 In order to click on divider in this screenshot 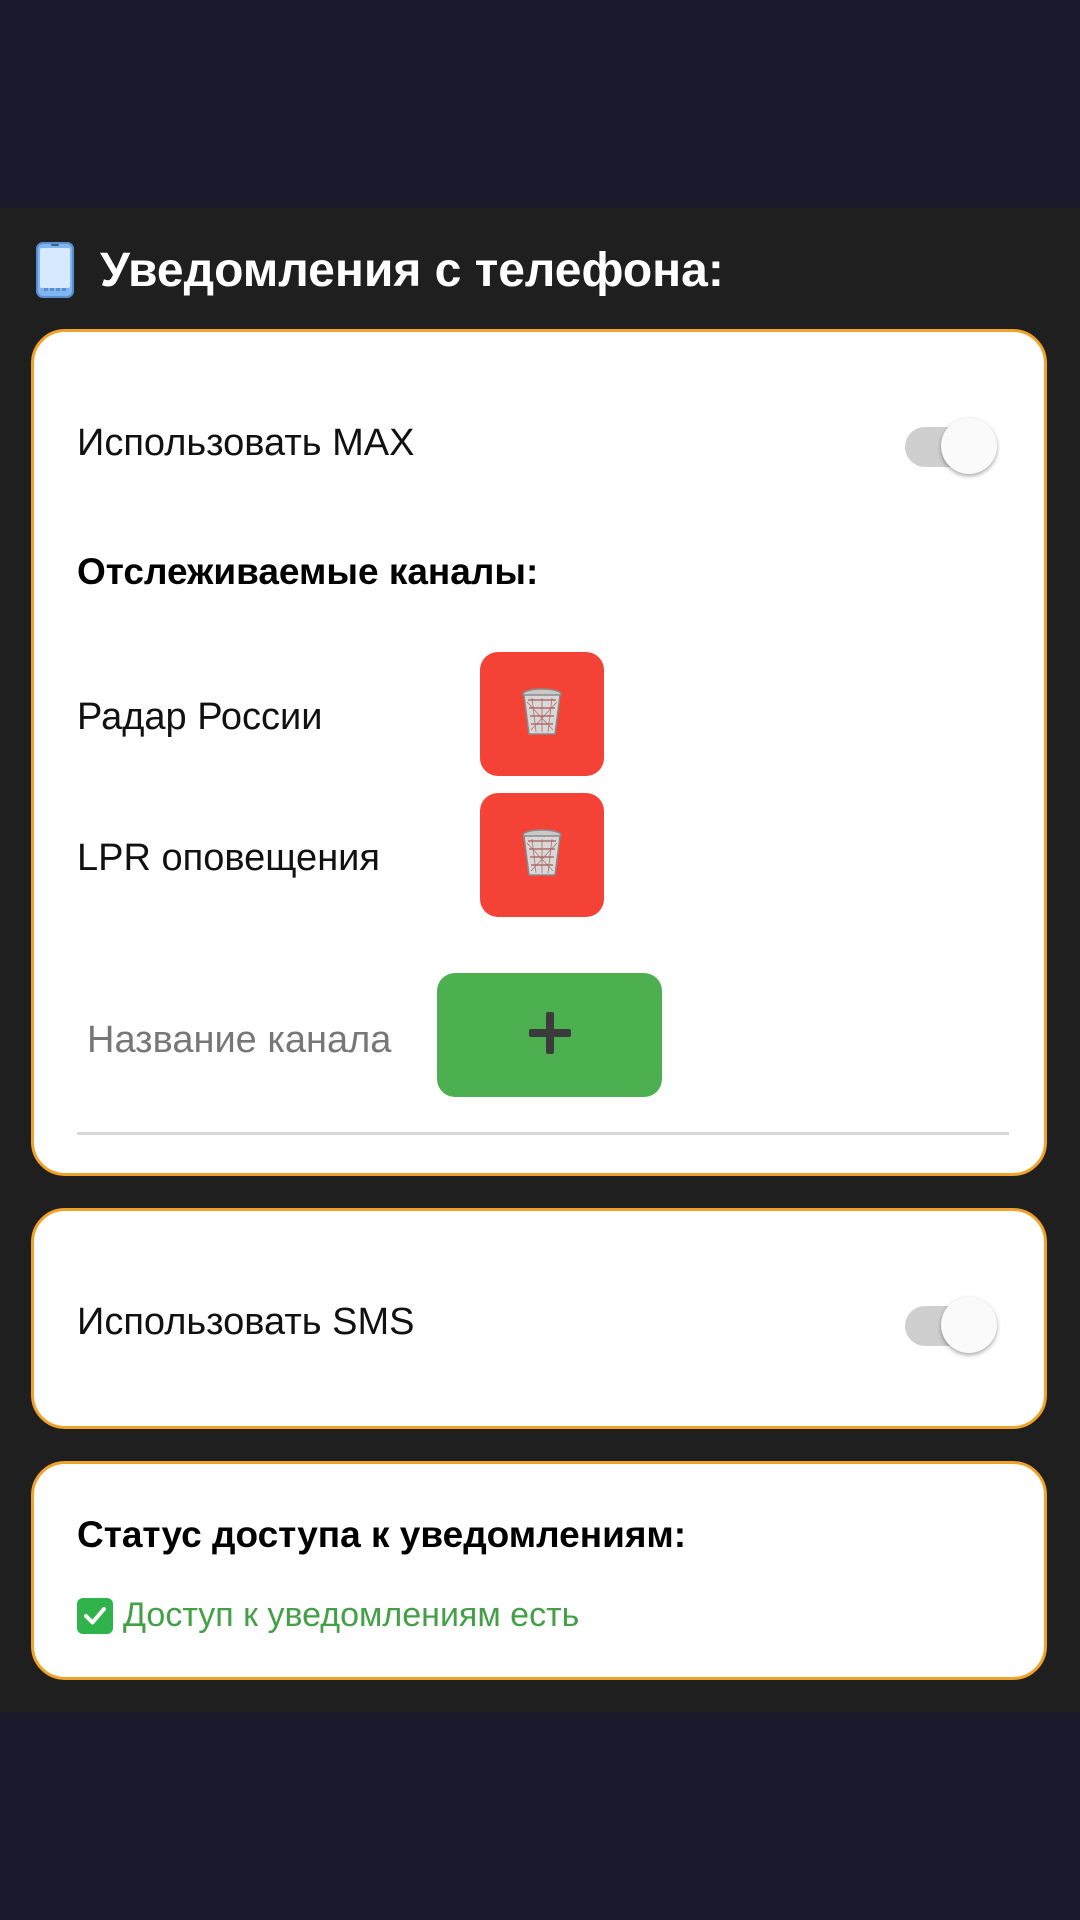, I will do `click(543, 1133)`.